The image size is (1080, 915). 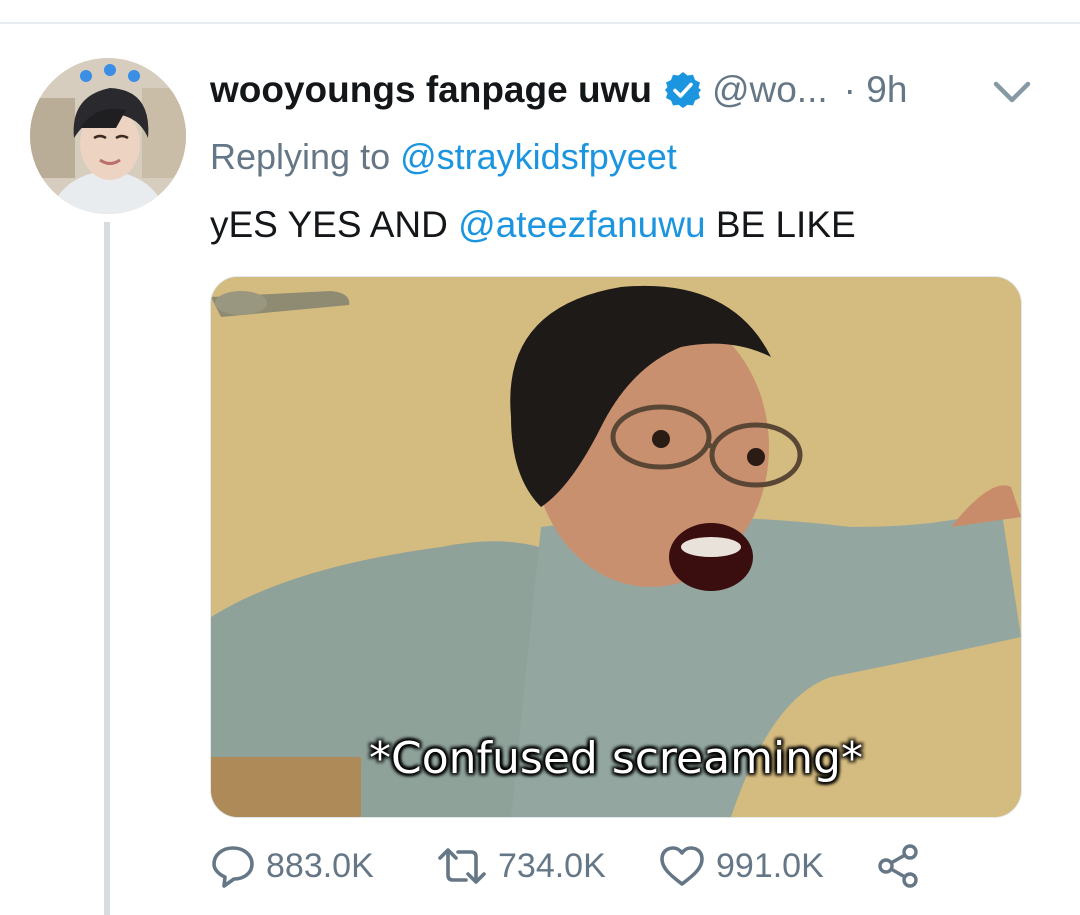 What do you see at coordinates (329, 224) in the screenshot?
I see `tweet-text-start: yES YES AND` at bounding box center [329, 224].